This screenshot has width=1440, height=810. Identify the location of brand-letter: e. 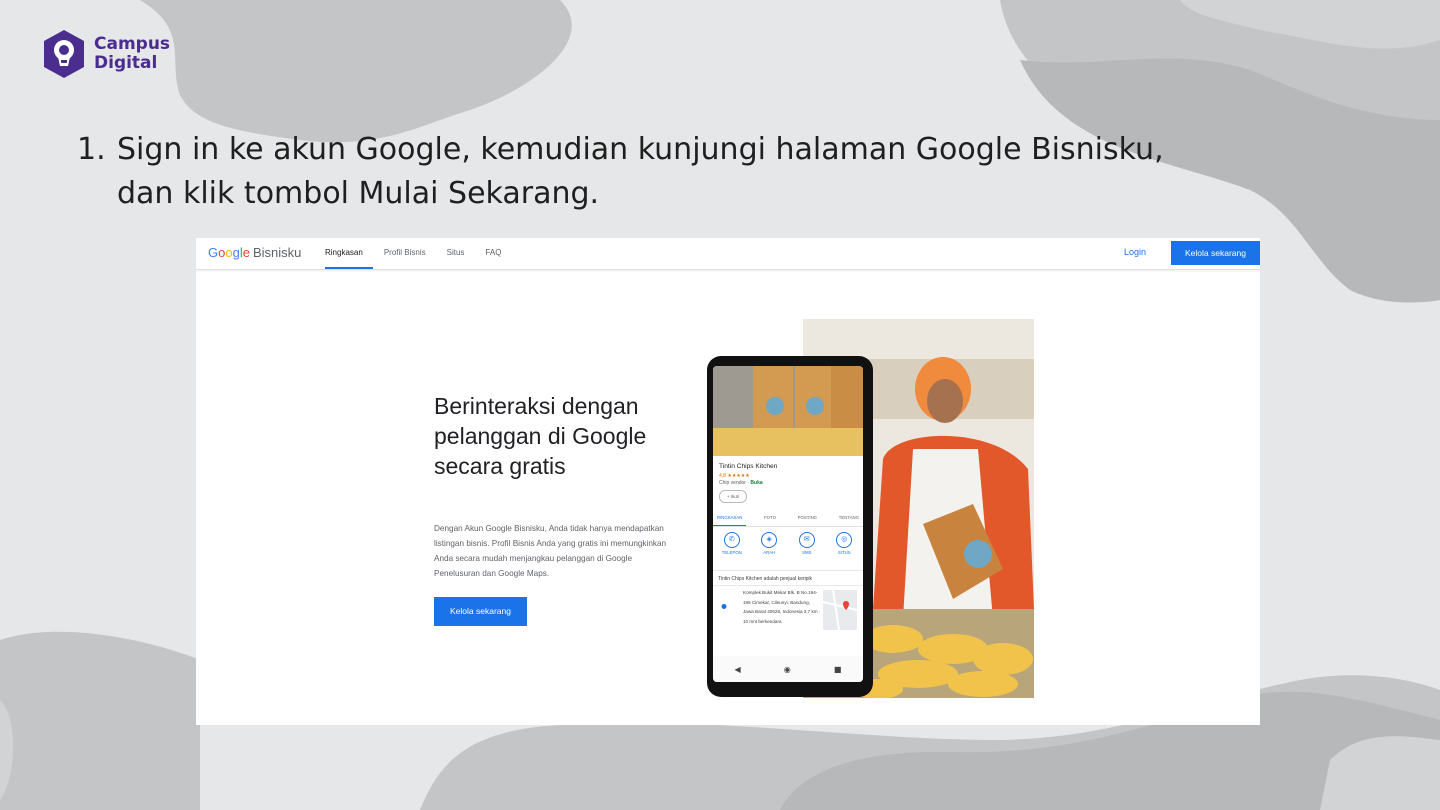
(246, 252).